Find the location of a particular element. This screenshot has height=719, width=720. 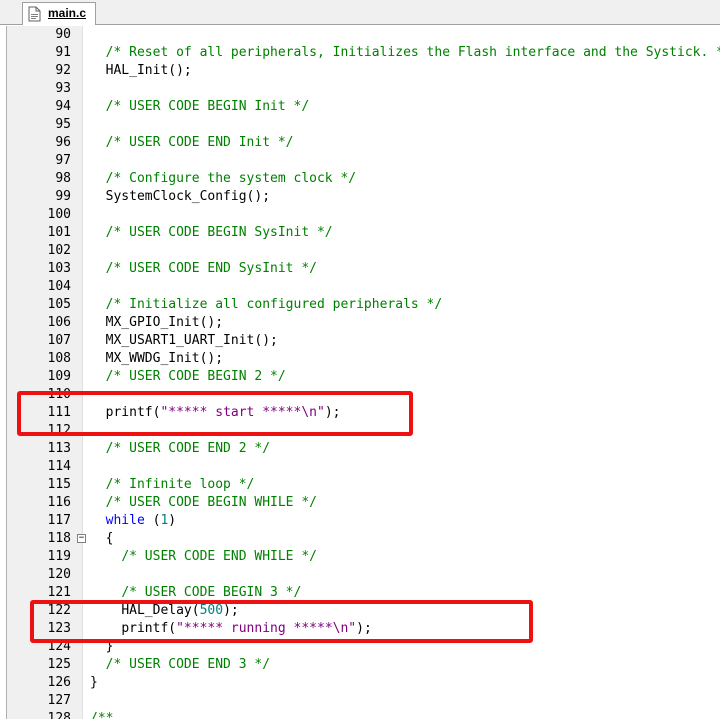

code-line: 119 /* USER CODE END WHILE */ is located at coordinates (360, 557).